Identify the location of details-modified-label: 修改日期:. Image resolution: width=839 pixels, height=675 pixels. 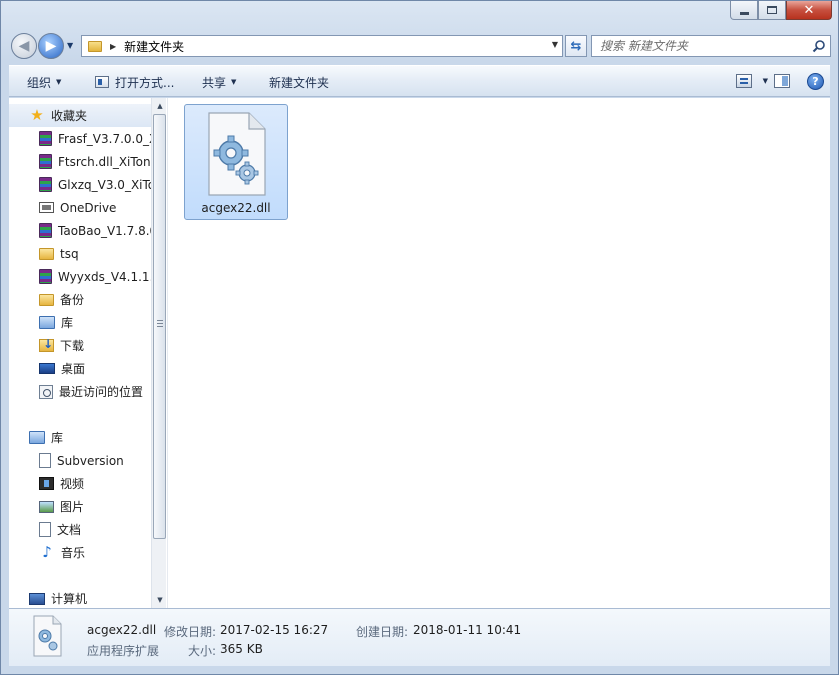
(190, 632).